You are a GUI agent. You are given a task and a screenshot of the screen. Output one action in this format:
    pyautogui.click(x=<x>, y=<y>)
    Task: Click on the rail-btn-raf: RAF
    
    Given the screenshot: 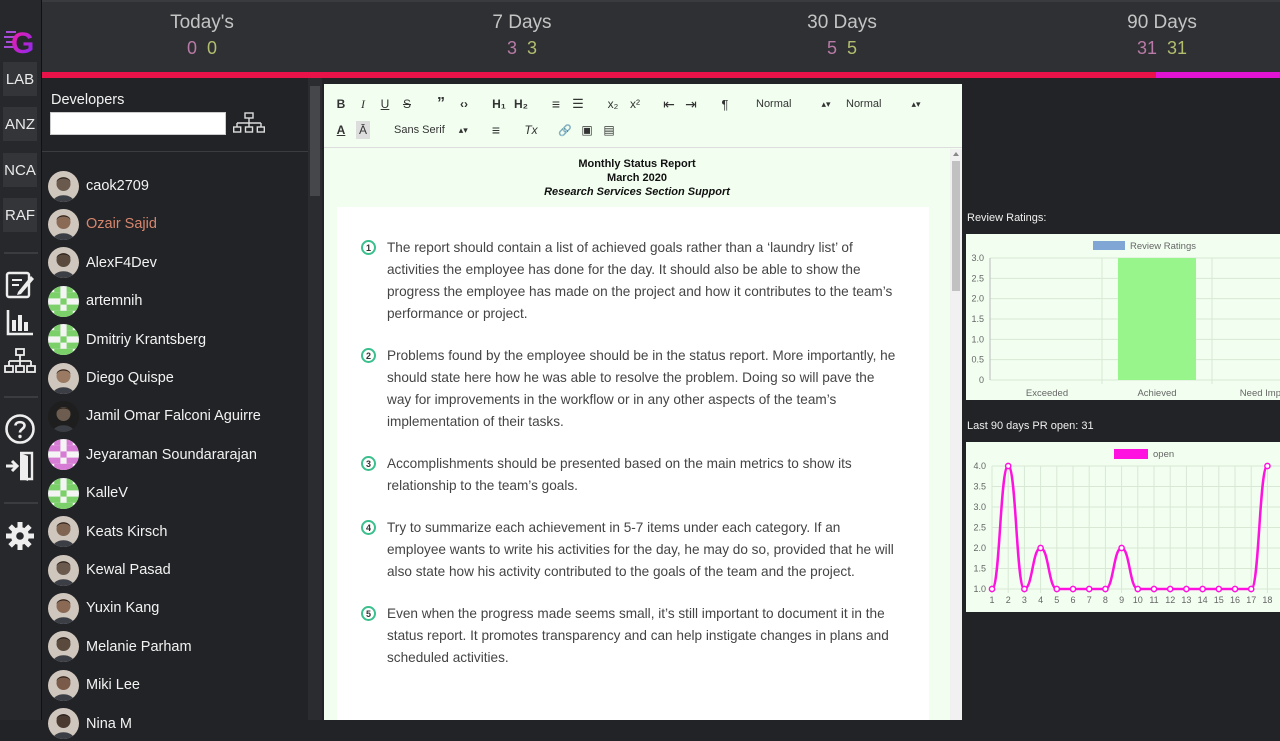 What is the action you would take?
    pyautogui.click(x=20, y=215)
    